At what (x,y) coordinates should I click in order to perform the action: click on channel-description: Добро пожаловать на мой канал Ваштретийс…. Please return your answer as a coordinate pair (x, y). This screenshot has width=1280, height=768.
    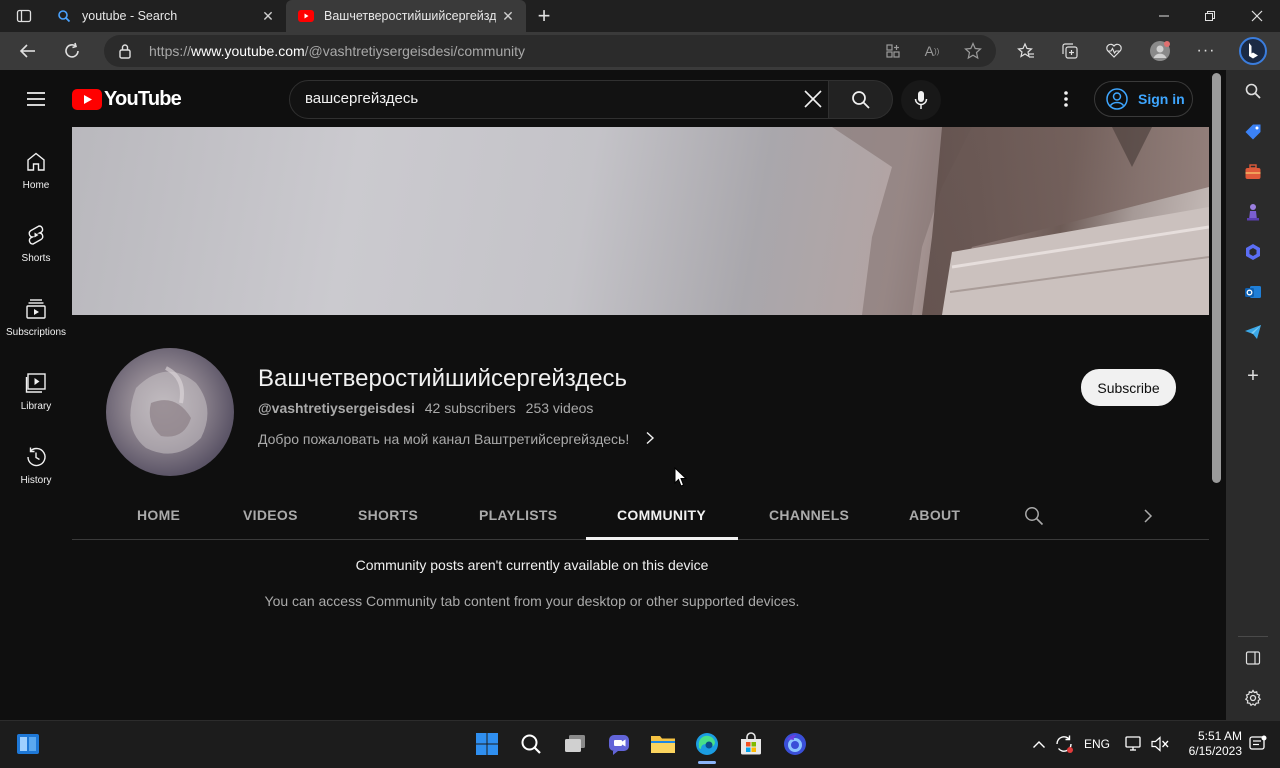
    Looking at the image, I should click on (456, 439).